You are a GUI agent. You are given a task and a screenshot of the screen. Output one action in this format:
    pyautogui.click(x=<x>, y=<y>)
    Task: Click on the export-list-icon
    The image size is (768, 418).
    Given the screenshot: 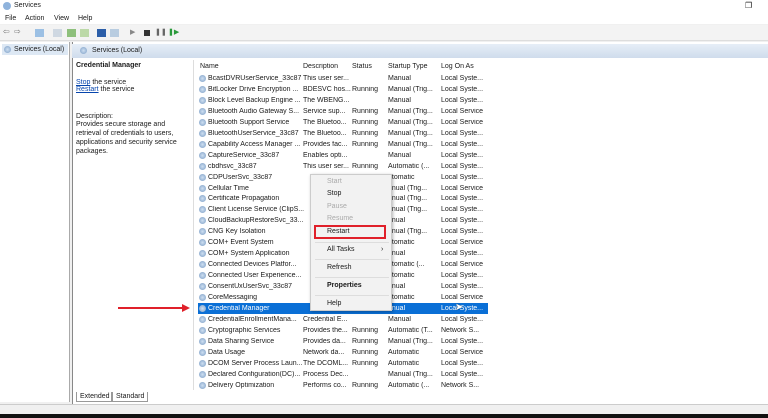 What is the action you would take?
    pyautogui.click(x=84, y=33)
    